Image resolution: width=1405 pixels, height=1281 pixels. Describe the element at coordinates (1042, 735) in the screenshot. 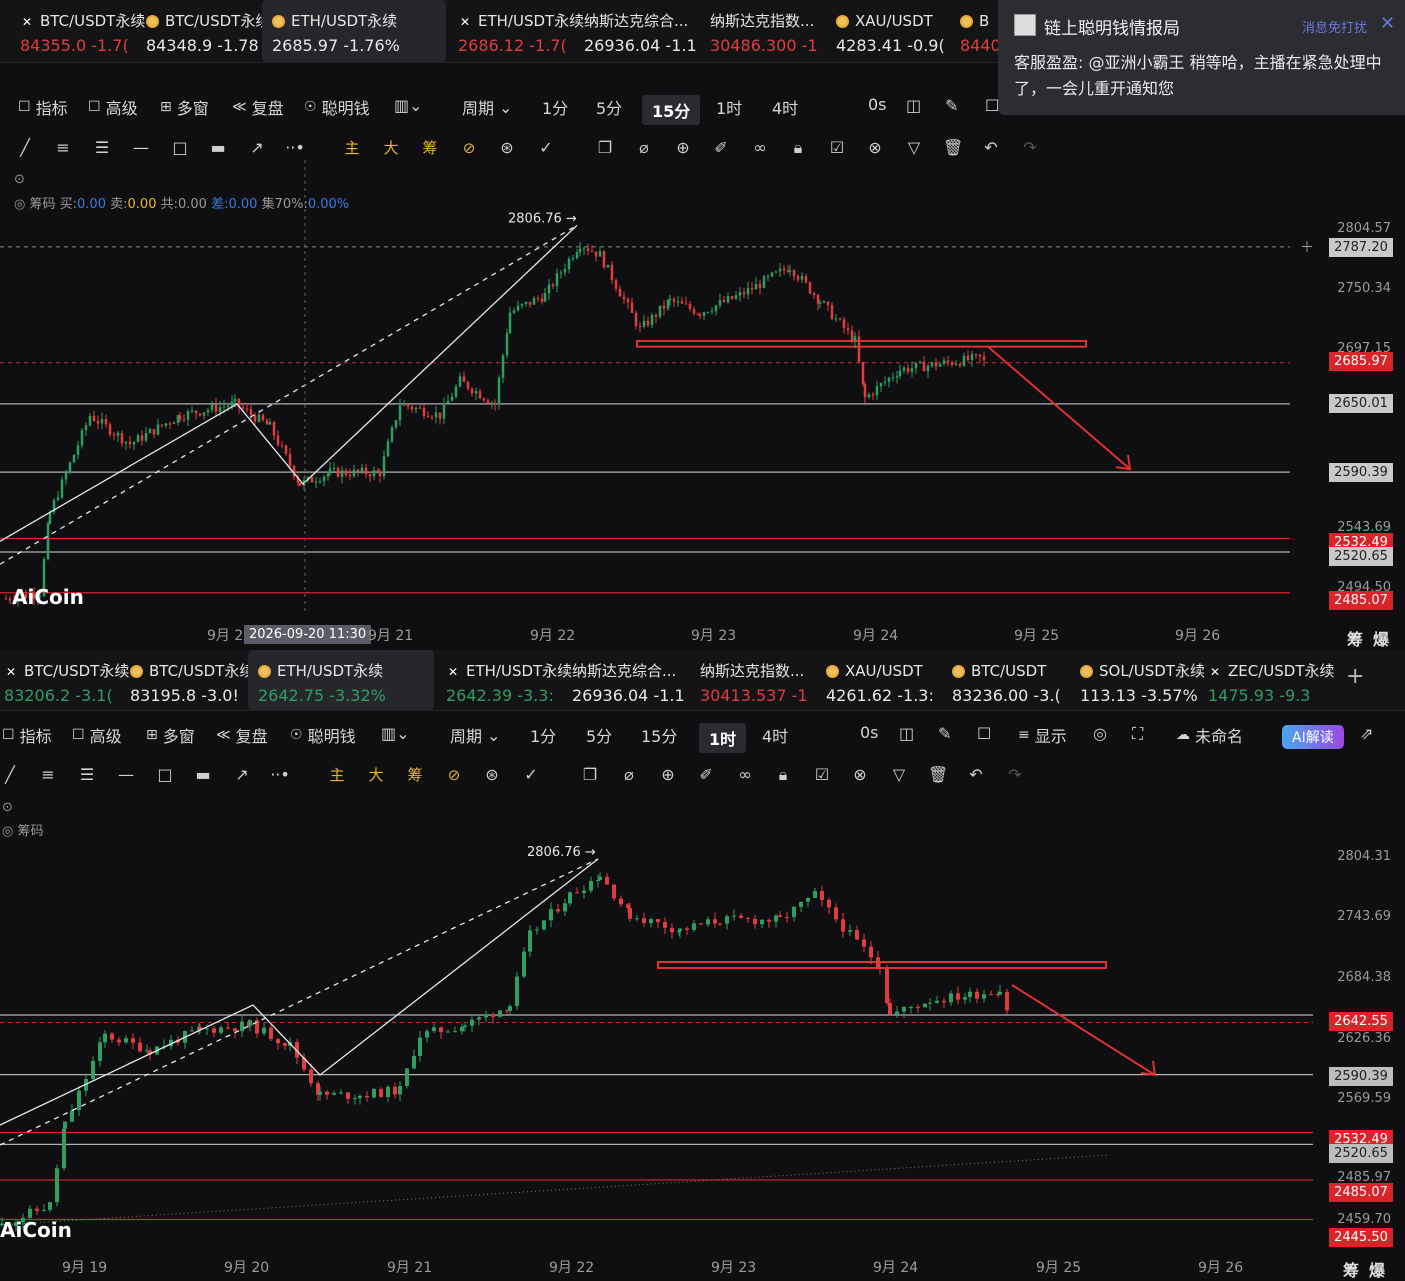

I see `menu-item: ≡ 显示` at that location.